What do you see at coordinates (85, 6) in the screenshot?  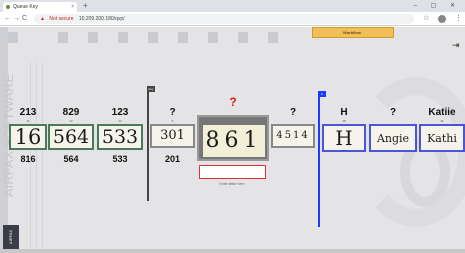 I see `new-tab-button: +` at bounding box center [85, 6].